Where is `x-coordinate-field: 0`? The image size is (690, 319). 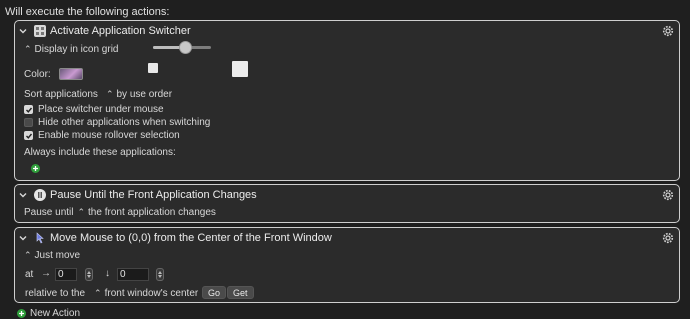 x-coordinate-field: 0 is located at coordinates (66, 274).